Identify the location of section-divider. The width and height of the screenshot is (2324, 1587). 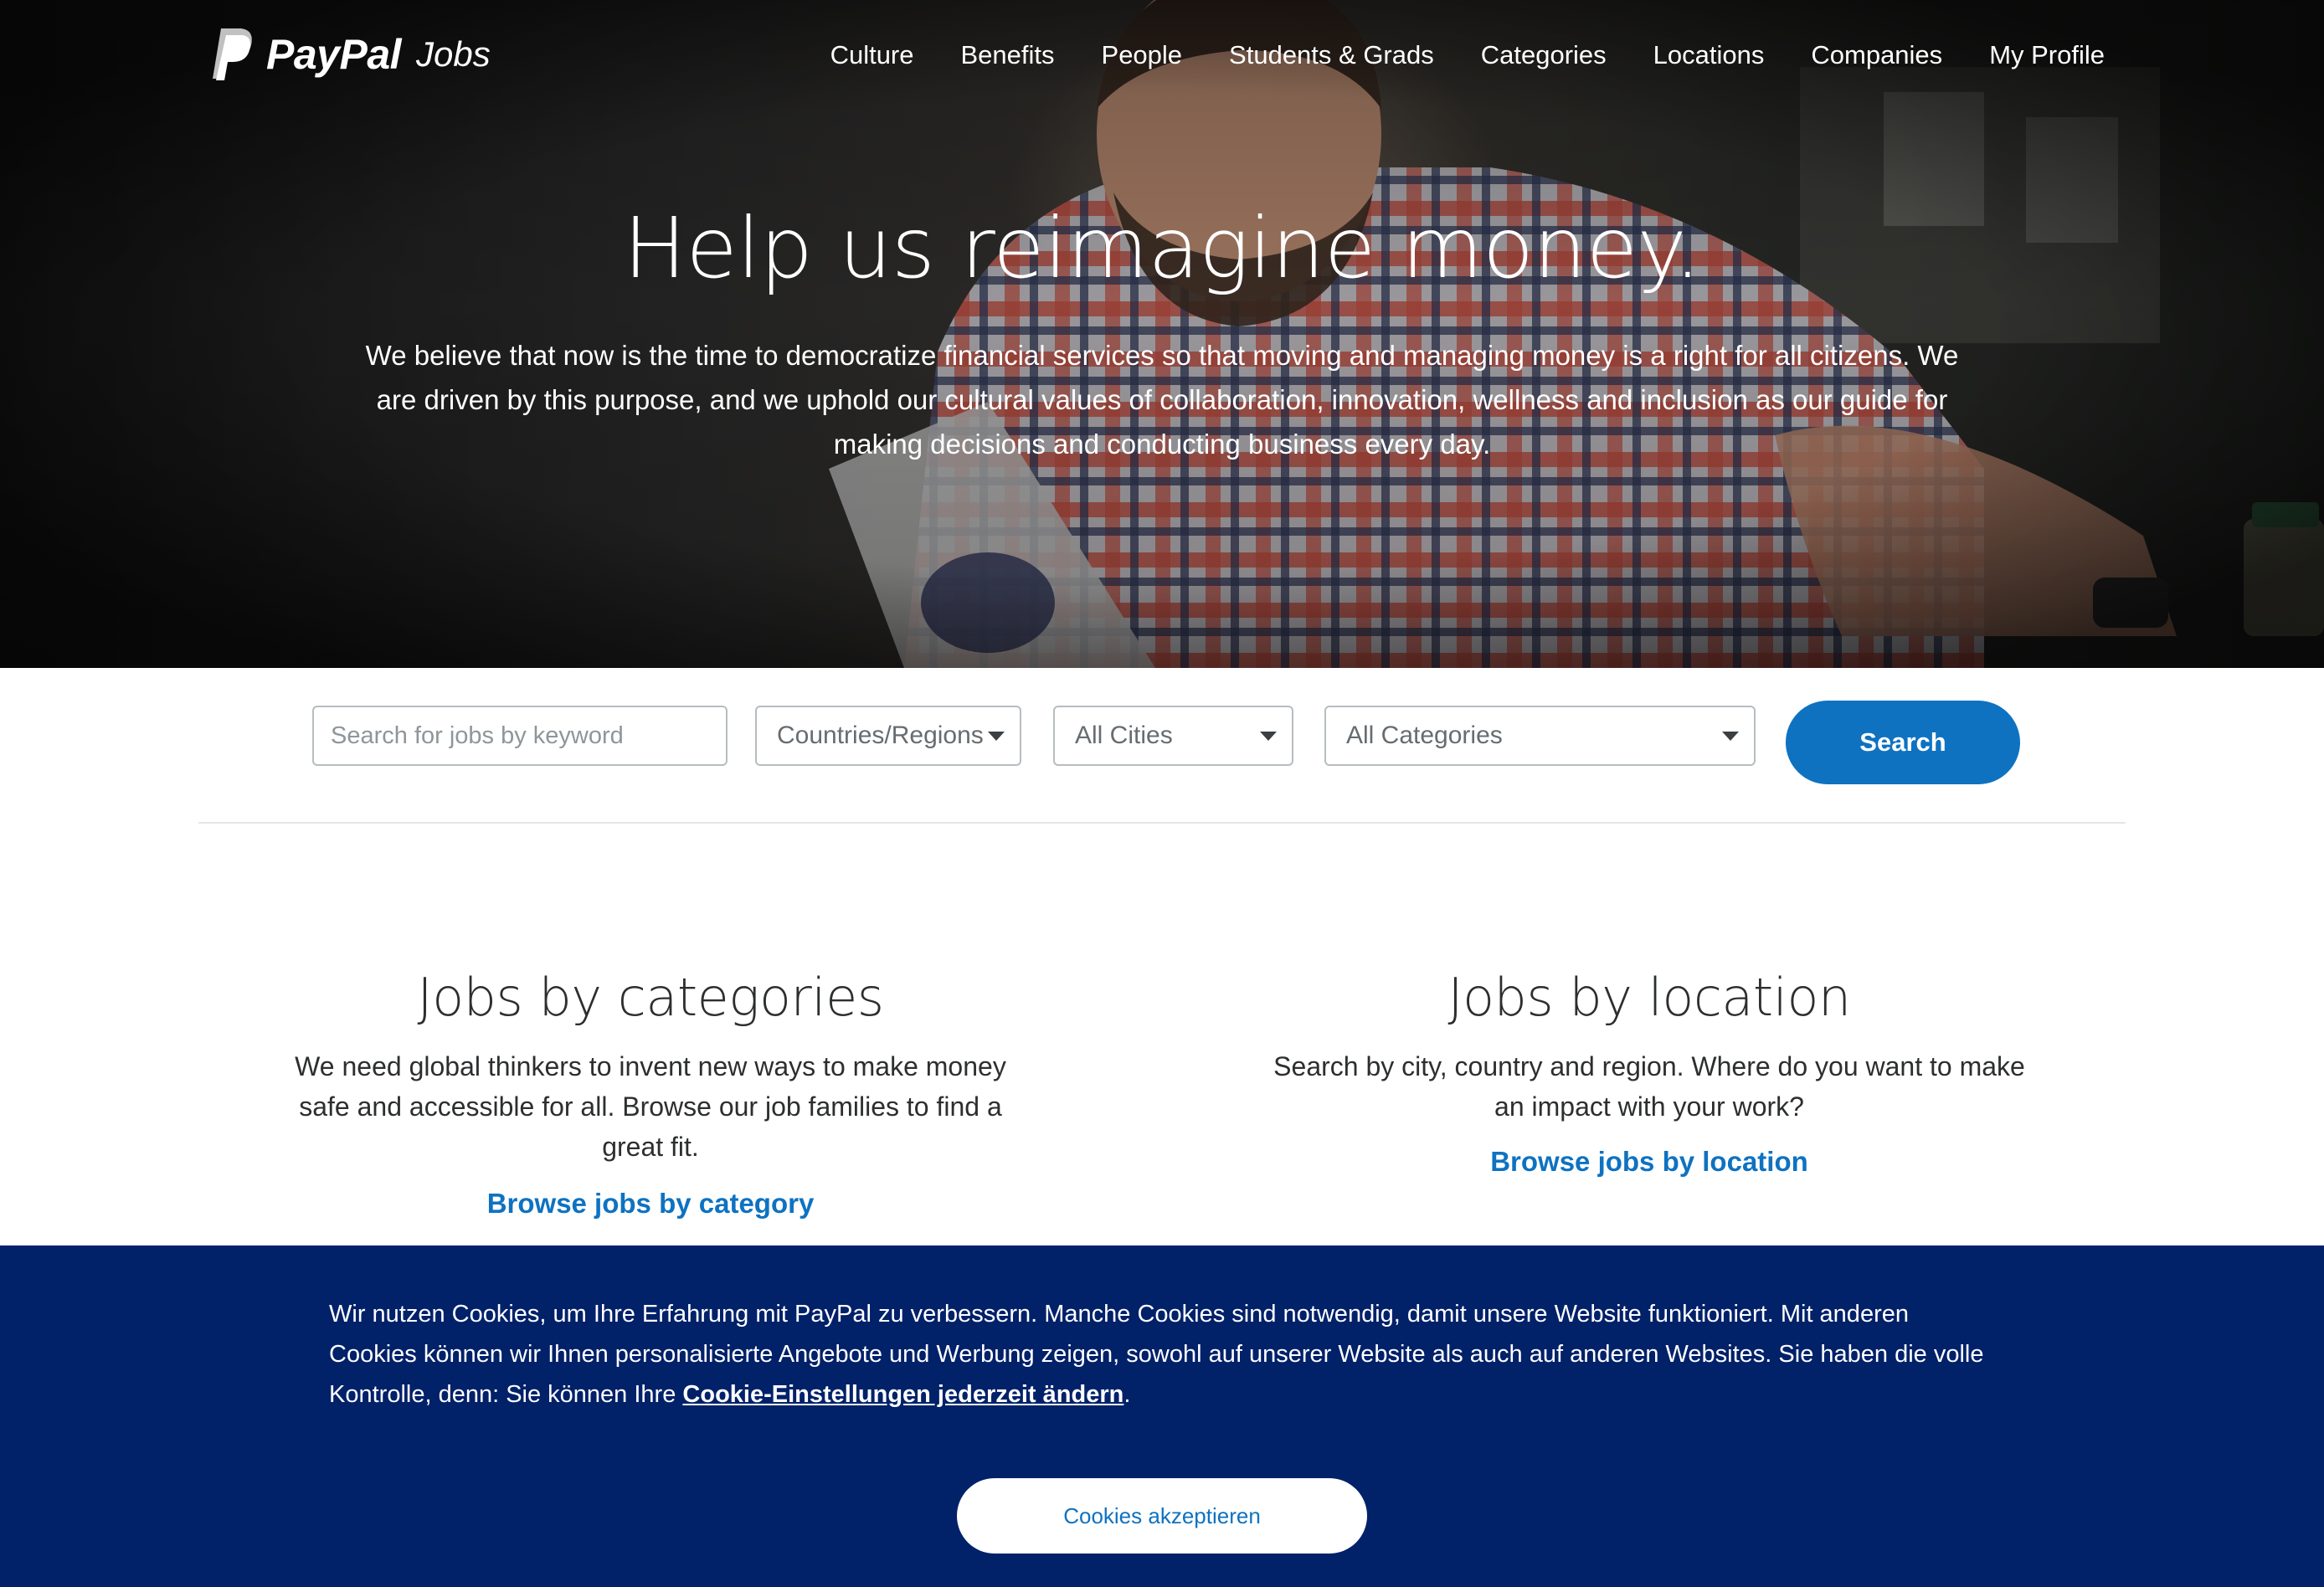
(1162, 823).